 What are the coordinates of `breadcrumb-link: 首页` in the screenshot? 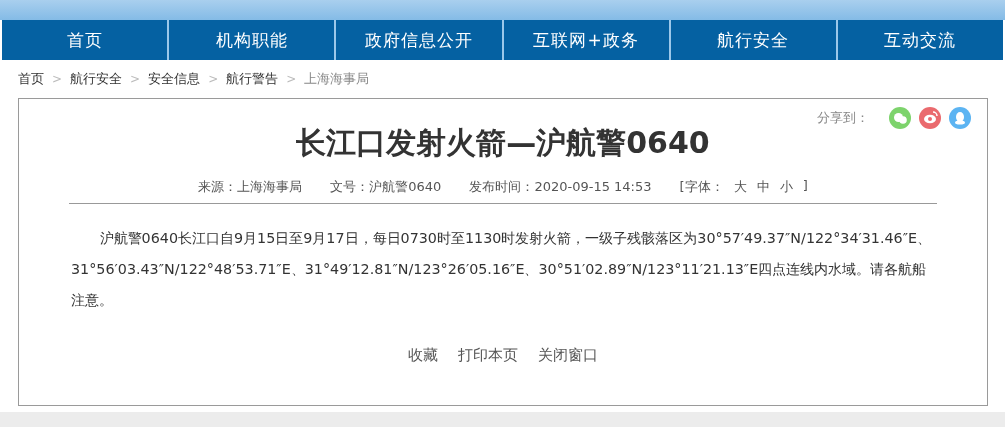 It's located at (31, 79).